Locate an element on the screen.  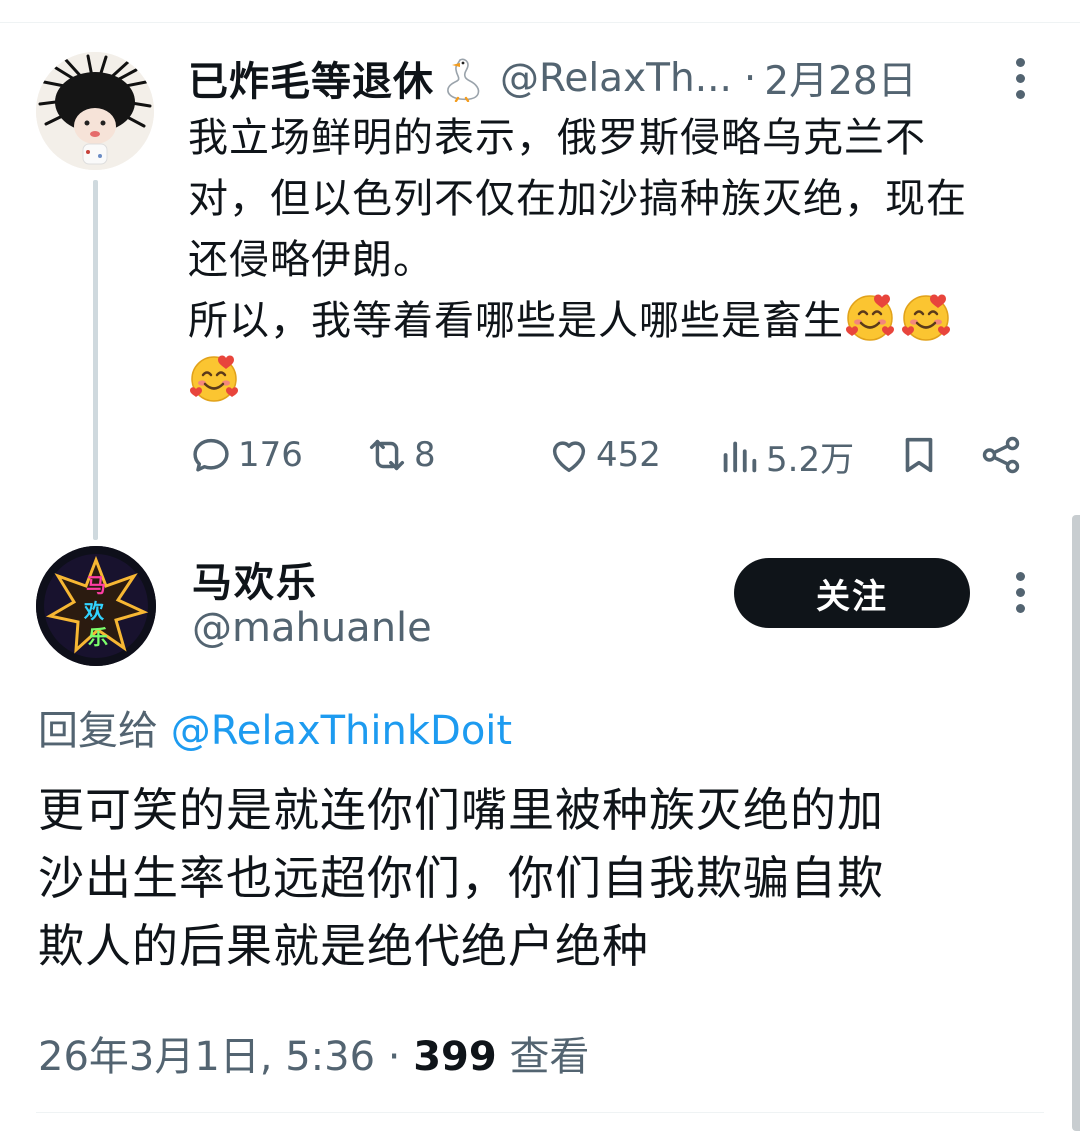
reply-meta: 26年3月1日, 5:36 · 399 查看 is located at coordinates (313, 1053).